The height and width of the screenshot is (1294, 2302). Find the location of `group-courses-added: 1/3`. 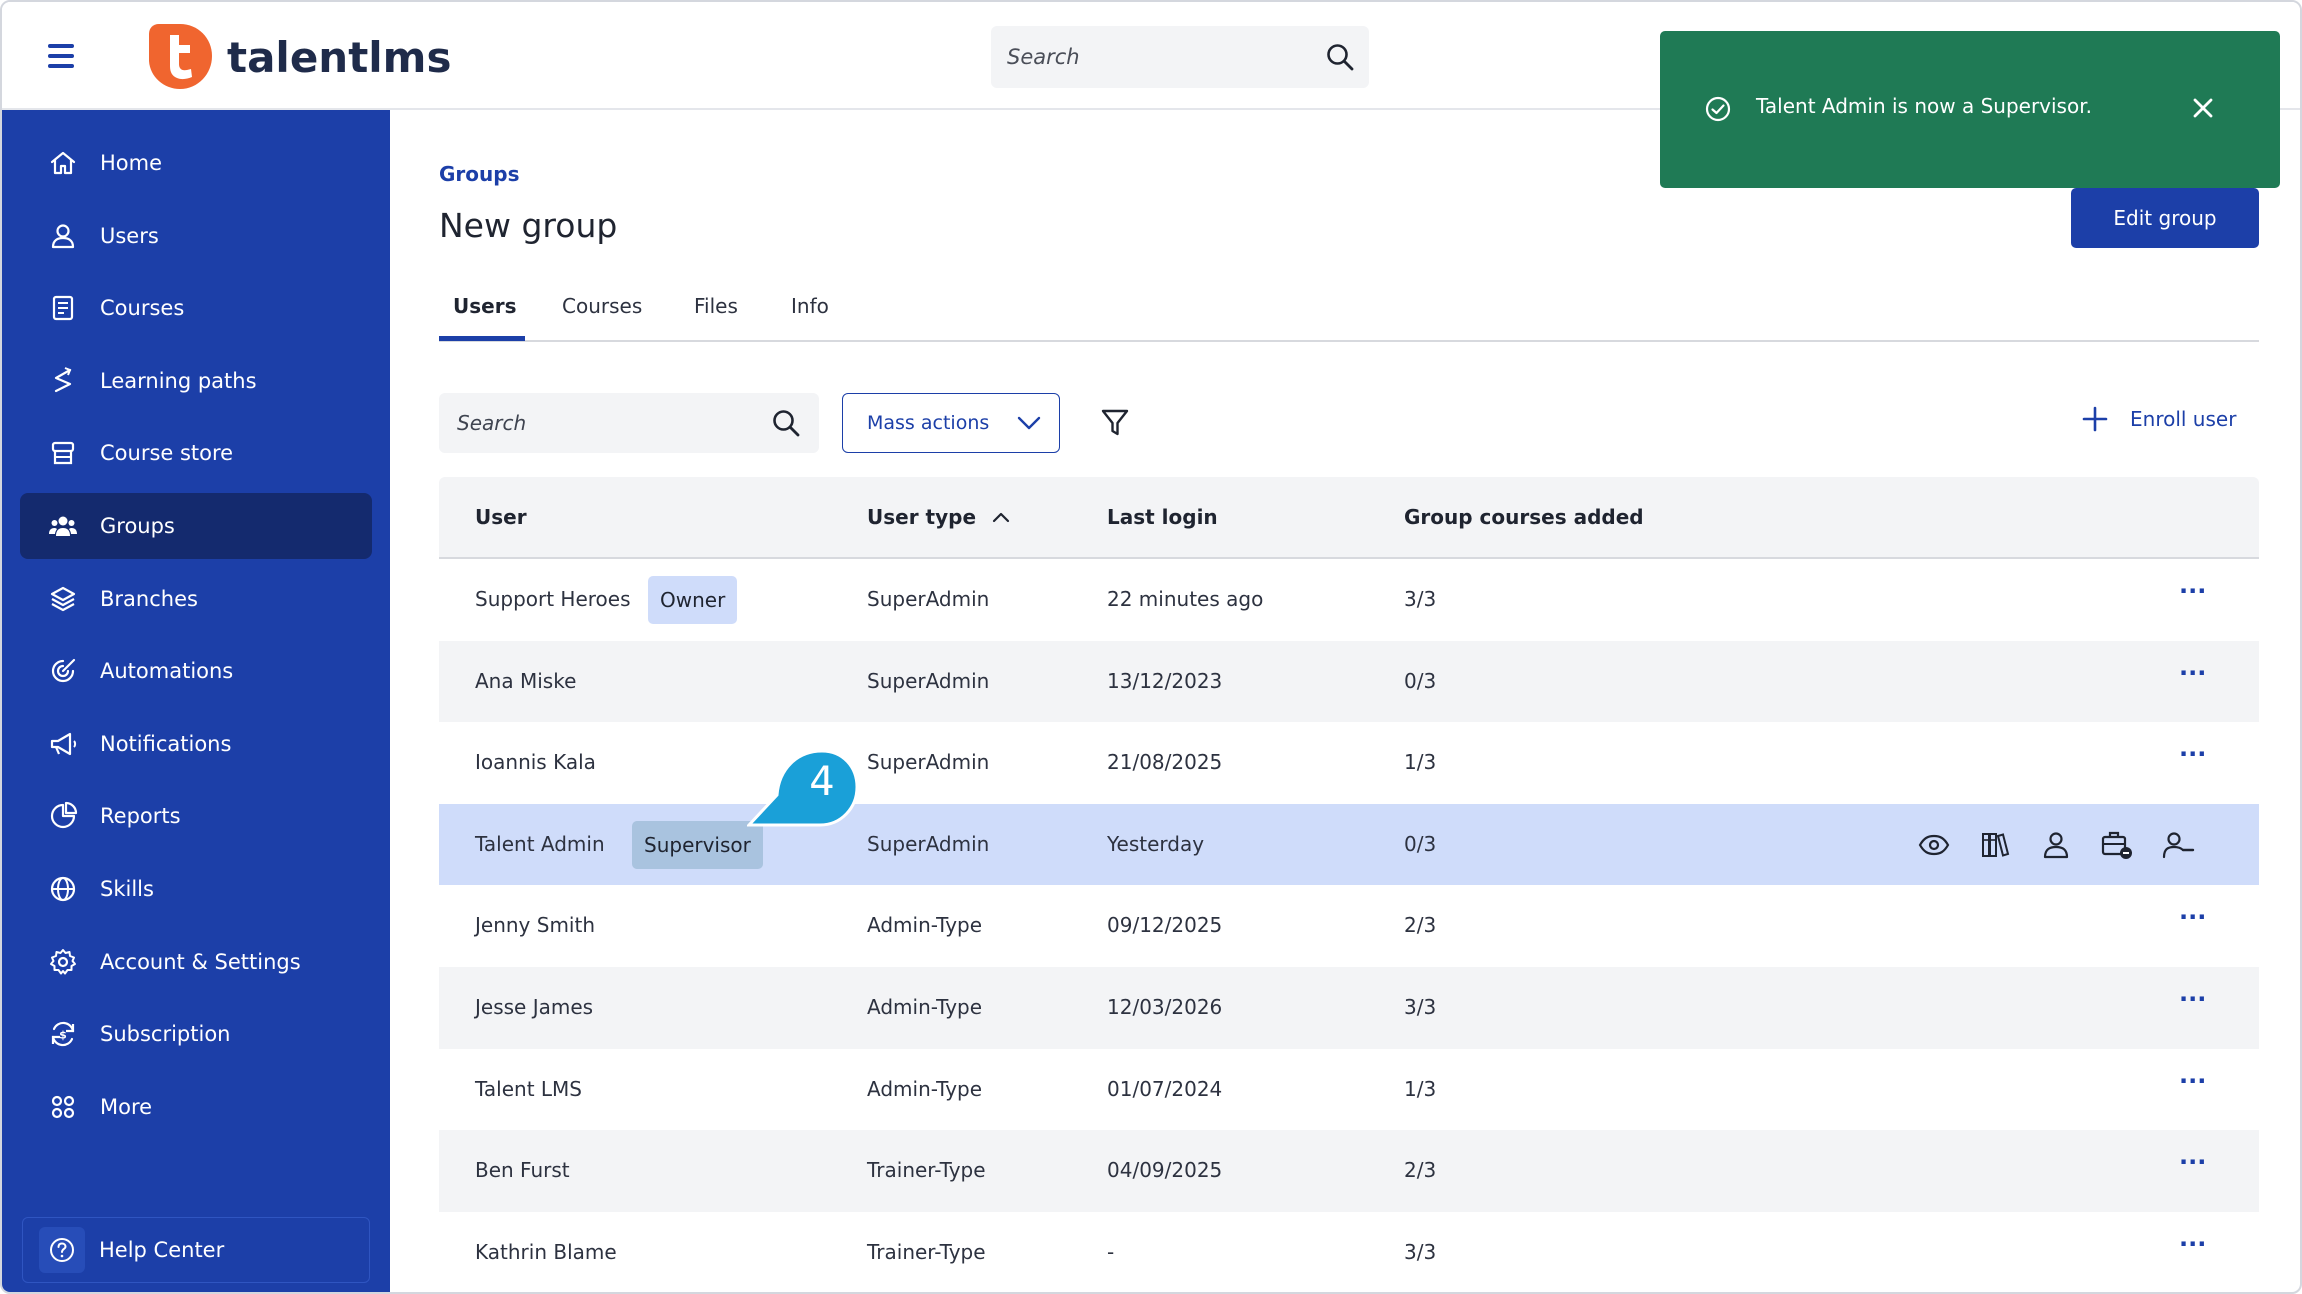

group-courses-added: 1/3 is located at coordinates (1420, 762).